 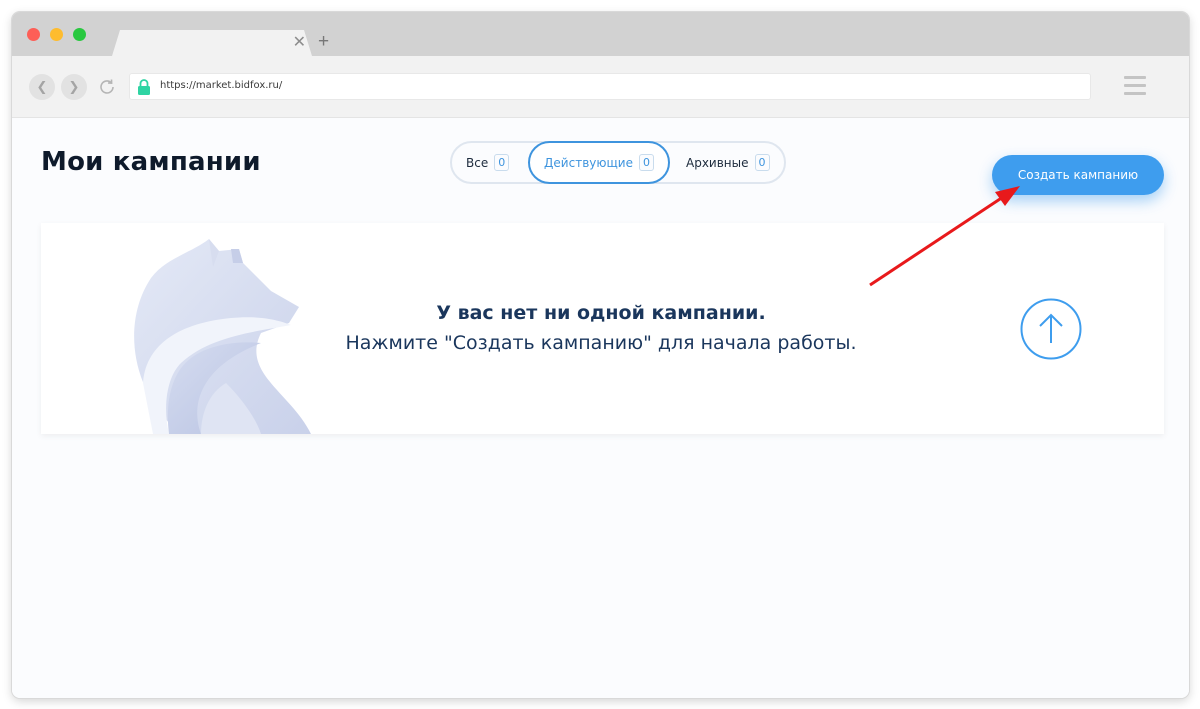 I want to click on arrow-up-icon, so click(x=1051, y=329).